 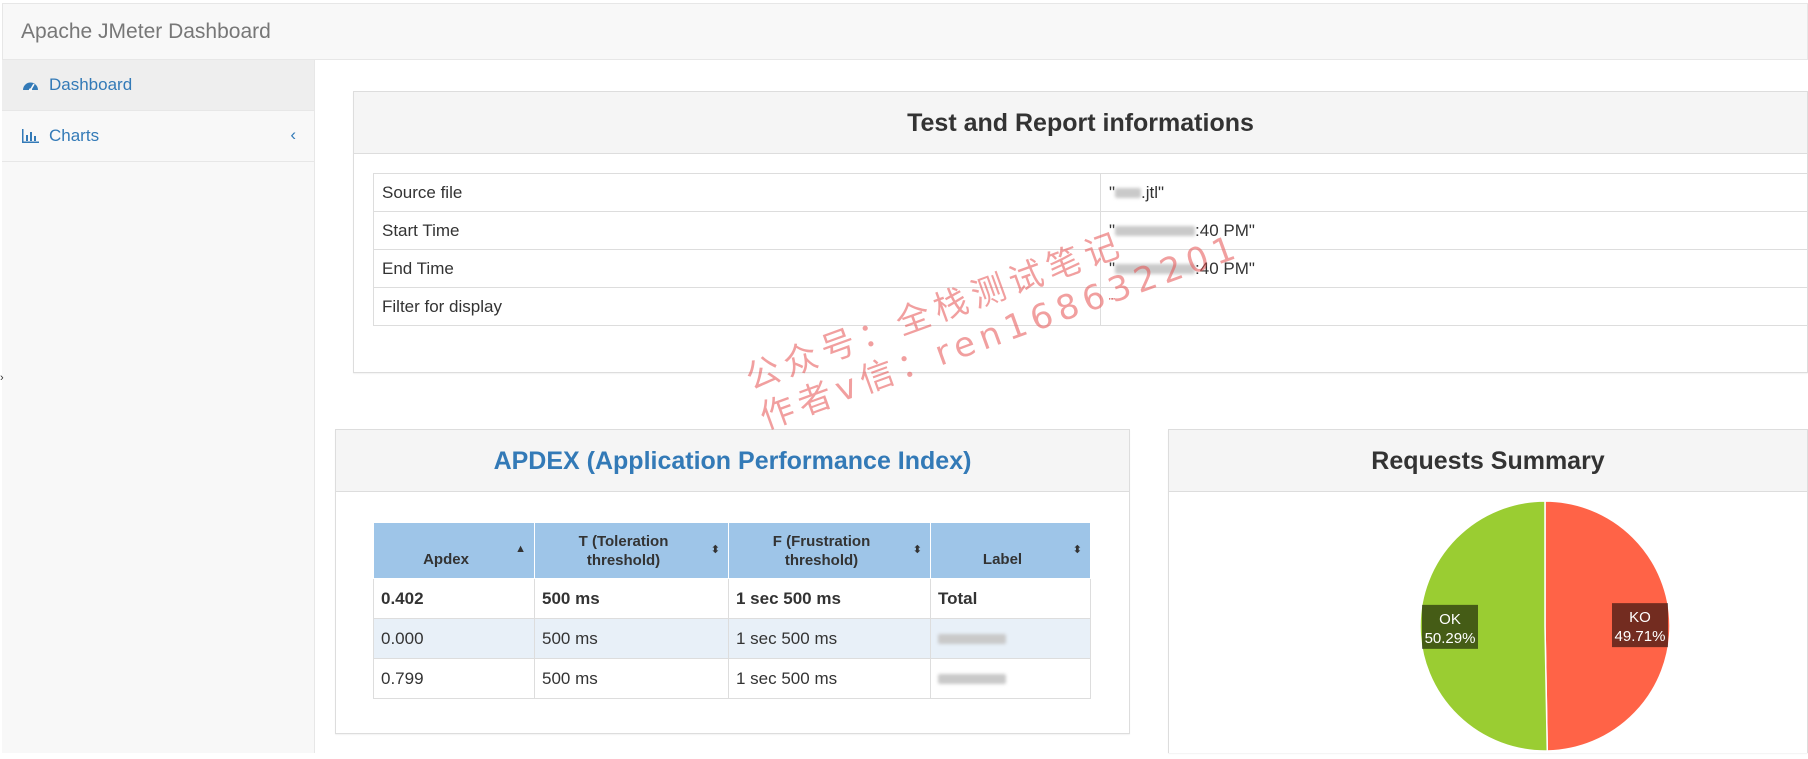 I want to click on pie-chart-svg: KO 49.71% OK 50.29%, so click(x=1488, y=623).